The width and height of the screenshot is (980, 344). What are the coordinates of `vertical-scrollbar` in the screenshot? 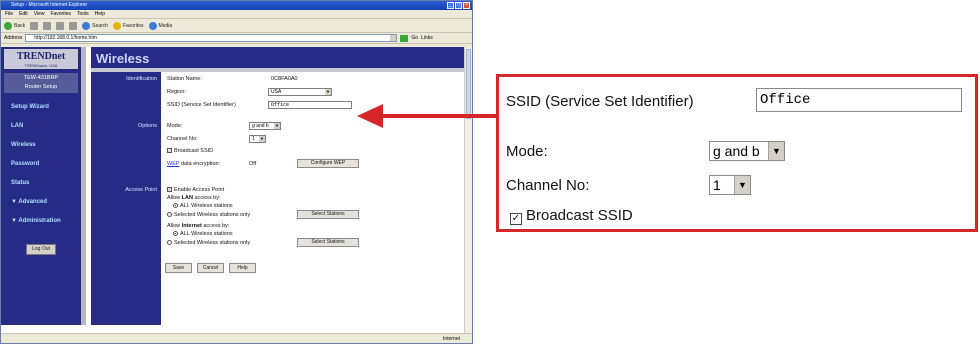 It's located at (468, 191).